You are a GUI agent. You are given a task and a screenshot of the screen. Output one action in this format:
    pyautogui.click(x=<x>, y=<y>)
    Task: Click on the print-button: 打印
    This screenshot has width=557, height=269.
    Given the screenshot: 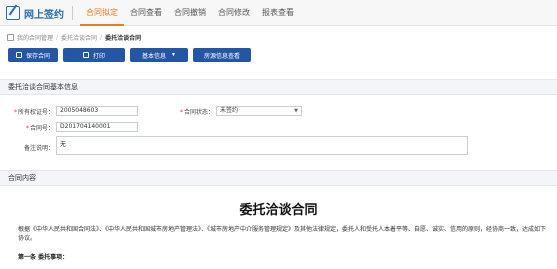 What is the action you would take?
    pyautogui.click(x=94, y=55)
    